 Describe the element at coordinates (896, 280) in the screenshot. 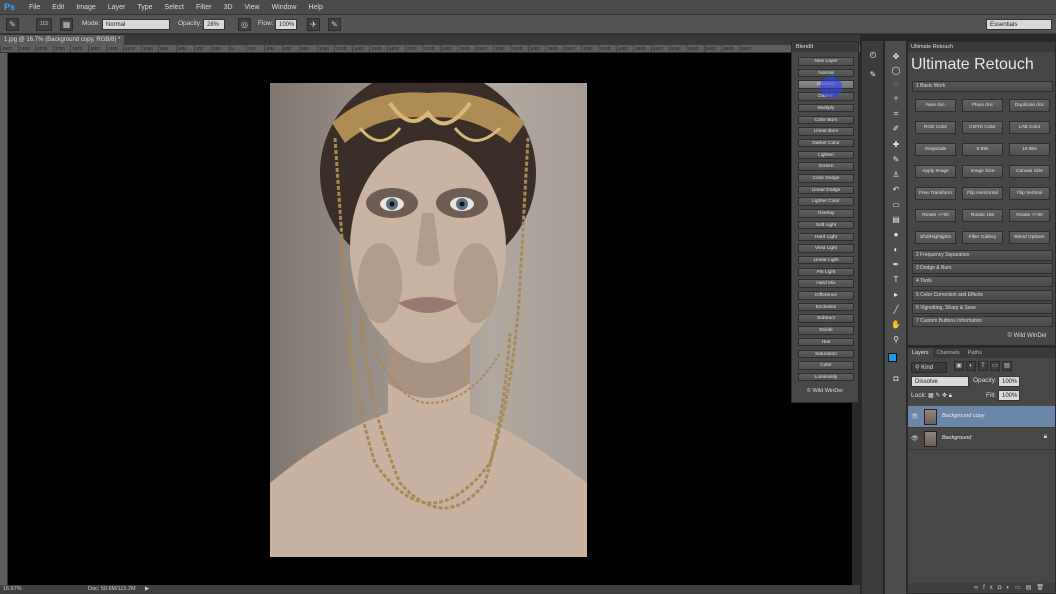

I see `type-tool-icon: T` at that location.